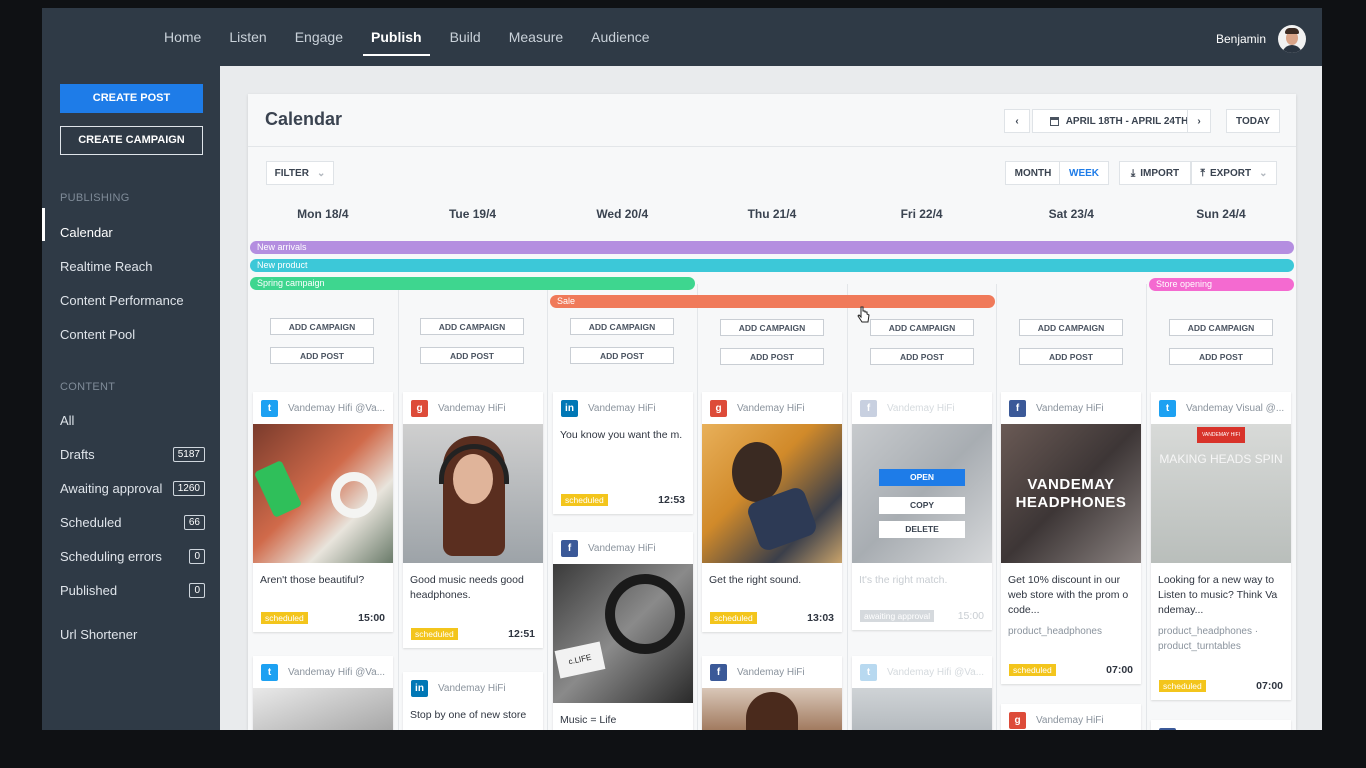  Describe the element at coordinates (132, 300) in the screenshot. I see `sidebar-item-content-performance: Content Performance` at that location.